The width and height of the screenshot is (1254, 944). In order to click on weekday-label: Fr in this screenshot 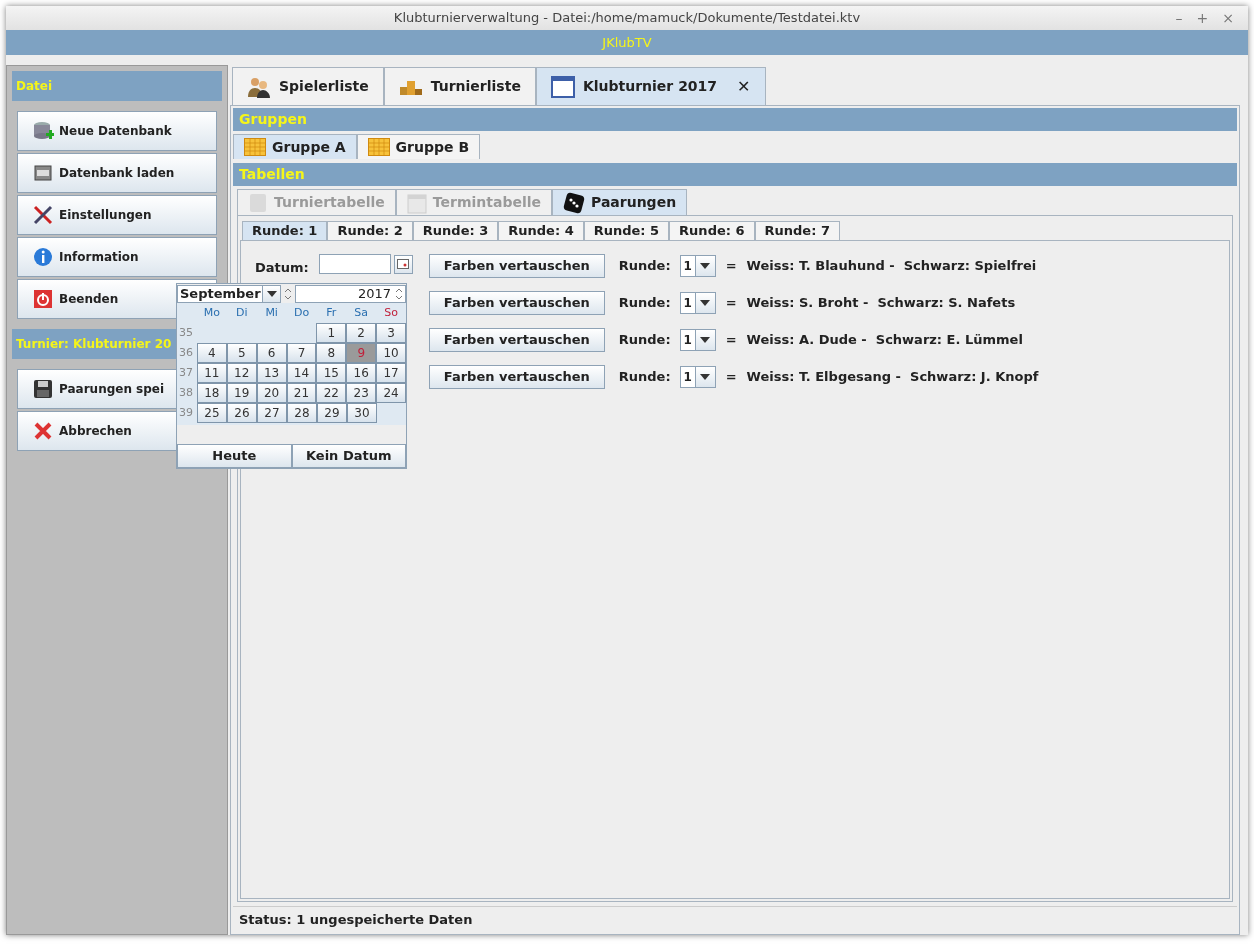, I will do `click(331, 312)`.